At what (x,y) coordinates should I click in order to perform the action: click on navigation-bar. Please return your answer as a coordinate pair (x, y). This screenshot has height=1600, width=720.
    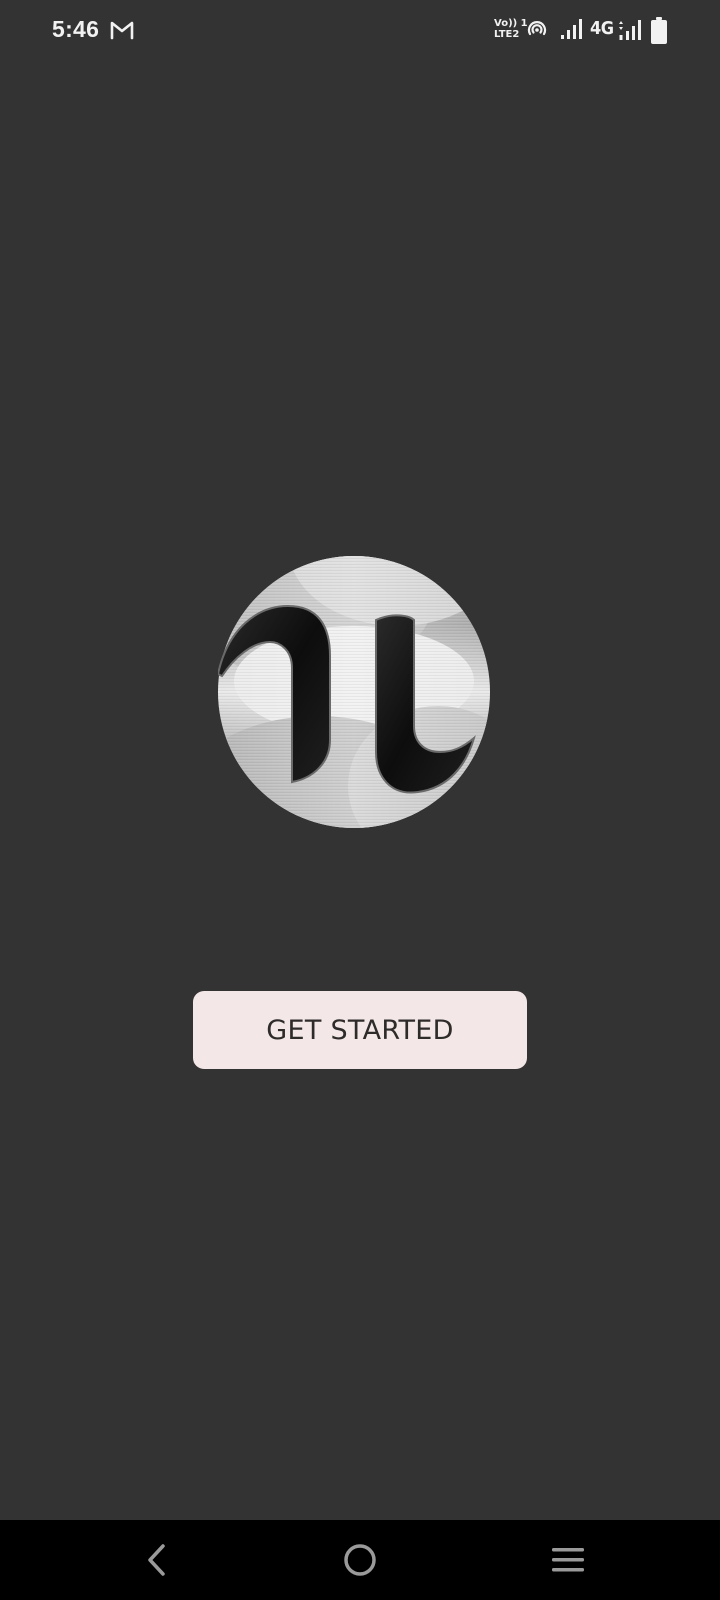
    Looking at the image, I should click on (360, 1560).